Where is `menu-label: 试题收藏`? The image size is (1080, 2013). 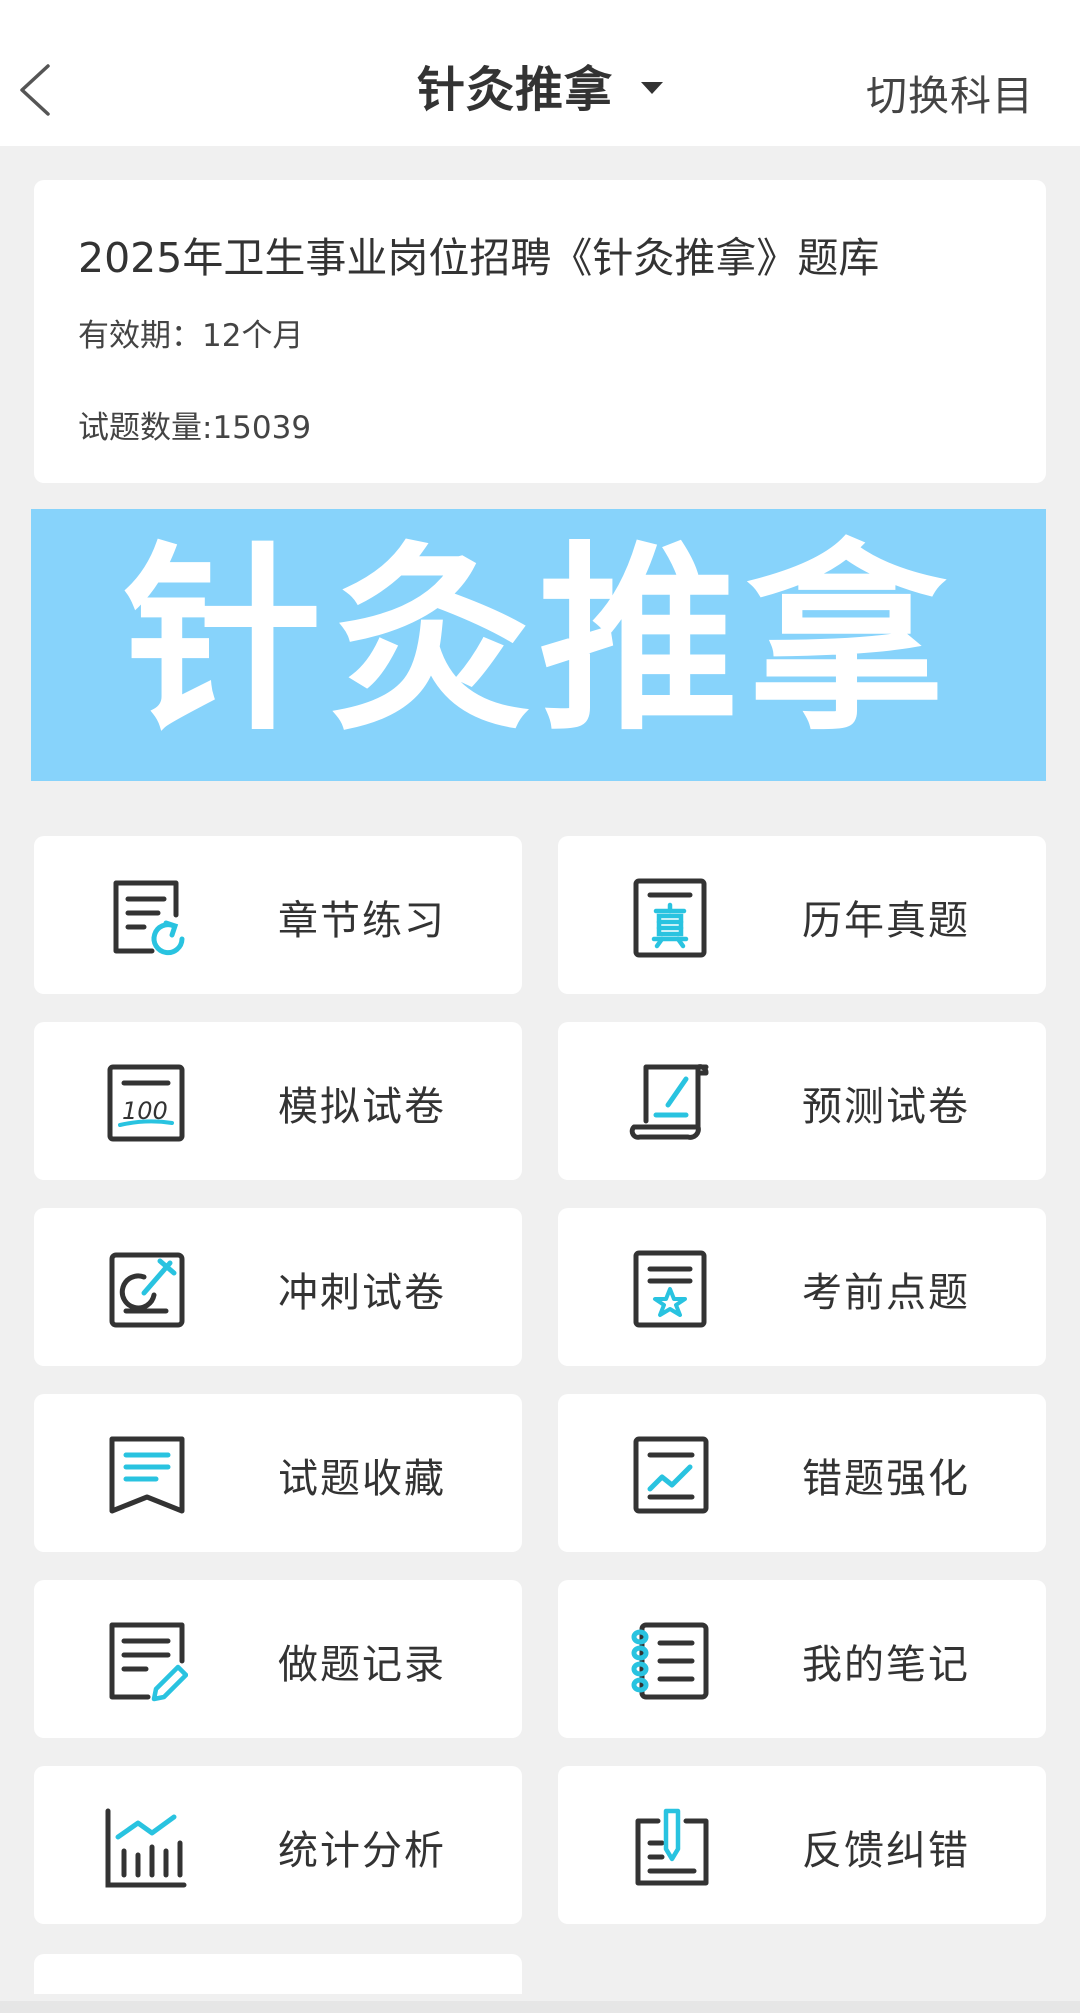 menu-label: 试题收藏 is located at coordinates (362, 1479).